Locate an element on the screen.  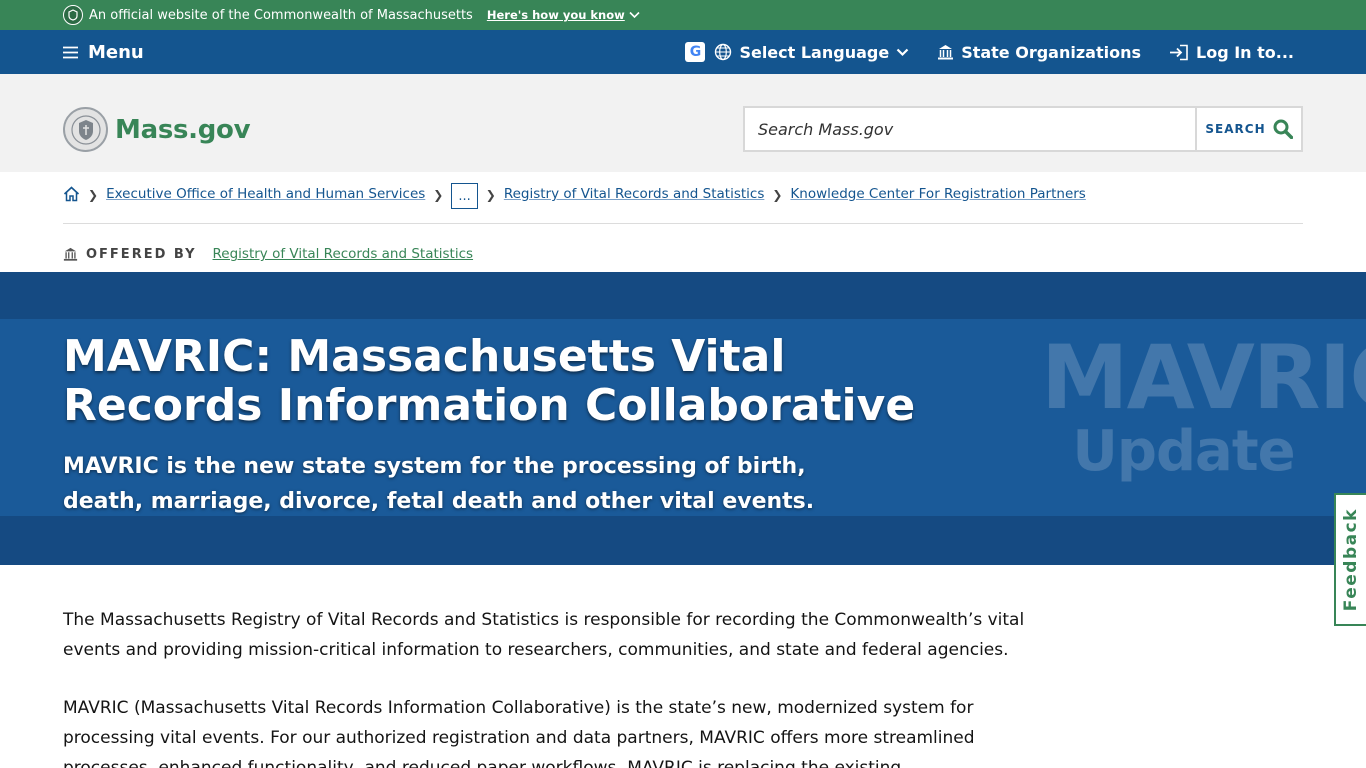
language-label: Select Language is located at coordinates (814, 52).